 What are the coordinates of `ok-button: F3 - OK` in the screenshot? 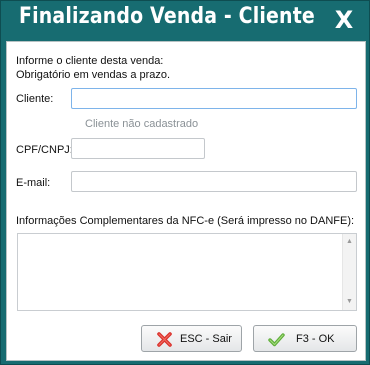 It's located at (305, 338).